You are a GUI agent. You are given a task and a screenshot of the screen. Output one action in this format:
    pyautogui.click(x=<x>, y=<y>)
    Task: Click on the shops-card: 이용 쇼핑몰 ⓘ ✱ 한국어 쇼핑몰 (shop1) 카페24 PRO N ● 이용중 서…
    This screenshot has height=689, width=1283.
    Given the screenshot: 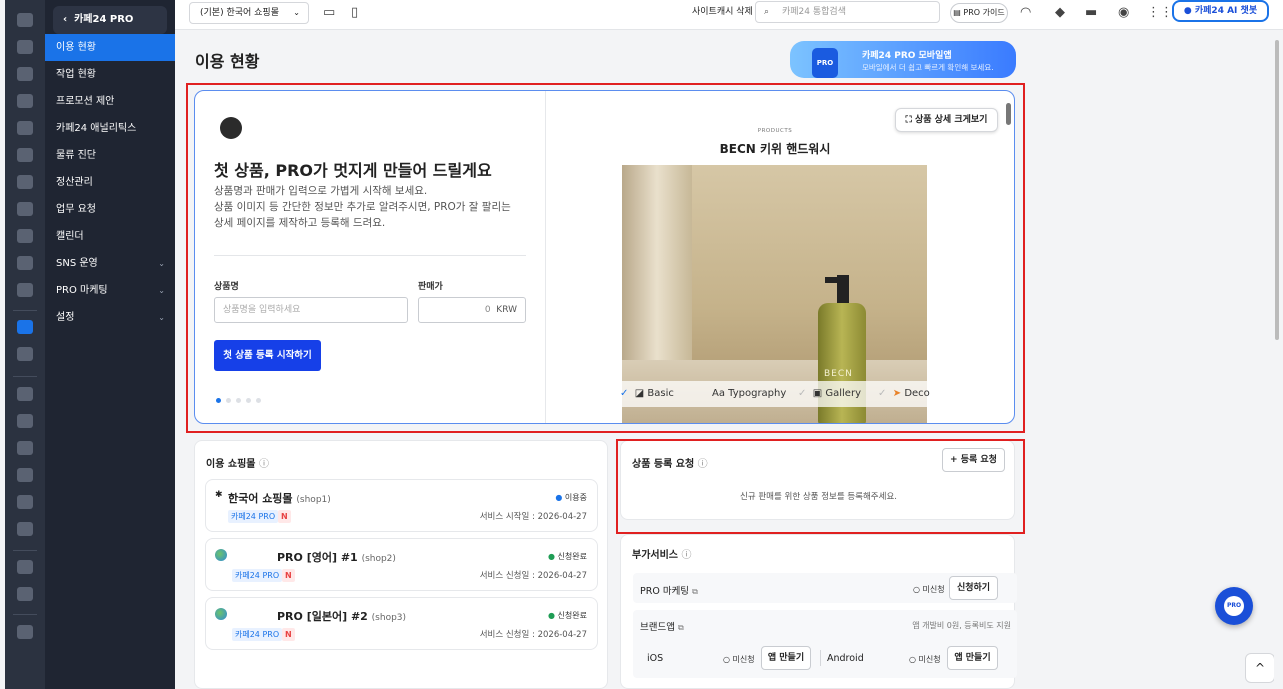 What is the action you would take?
    pyautogui.click(x=401, y=564)
    